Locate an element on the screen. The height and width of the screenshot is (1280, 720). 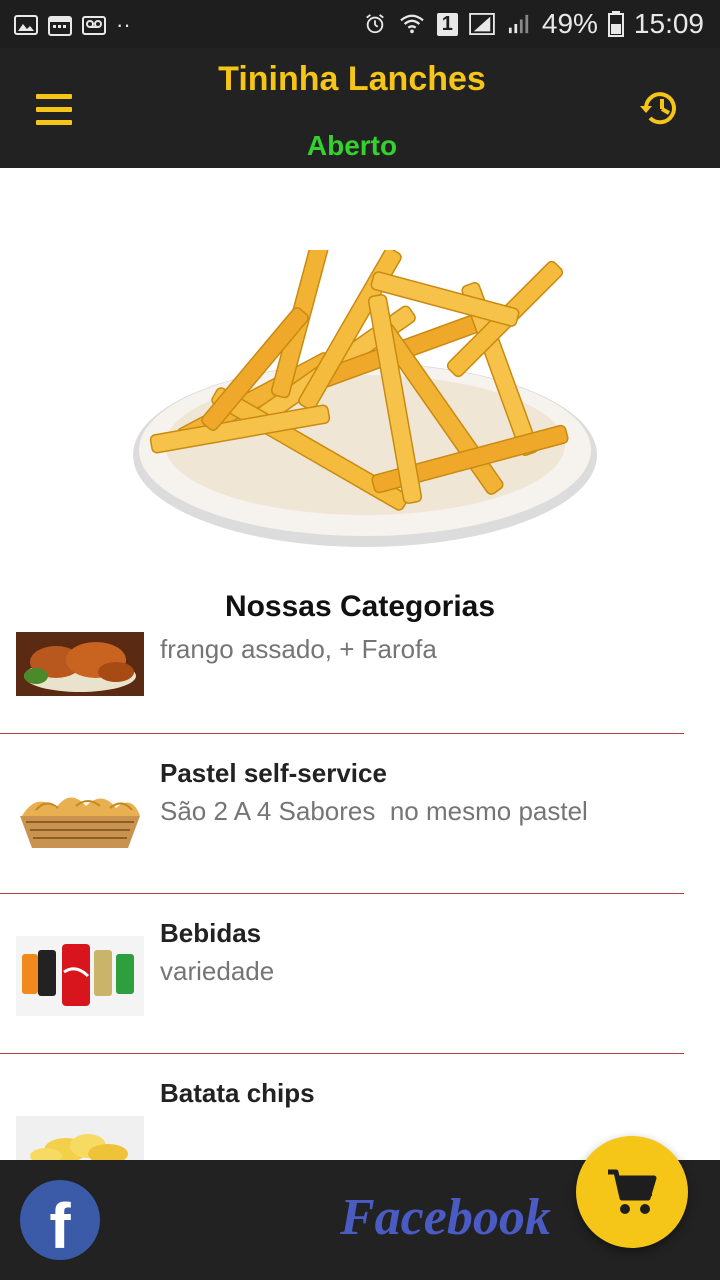
potato-chips-image is located at coordinates (80, 1138).